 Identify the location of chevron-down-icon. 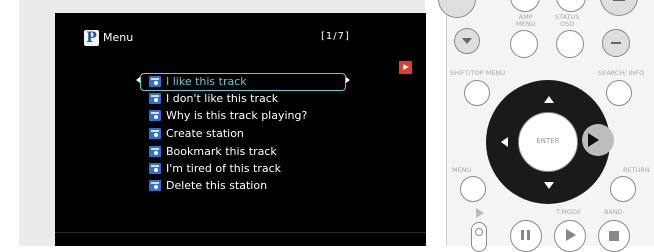
(467, 41).